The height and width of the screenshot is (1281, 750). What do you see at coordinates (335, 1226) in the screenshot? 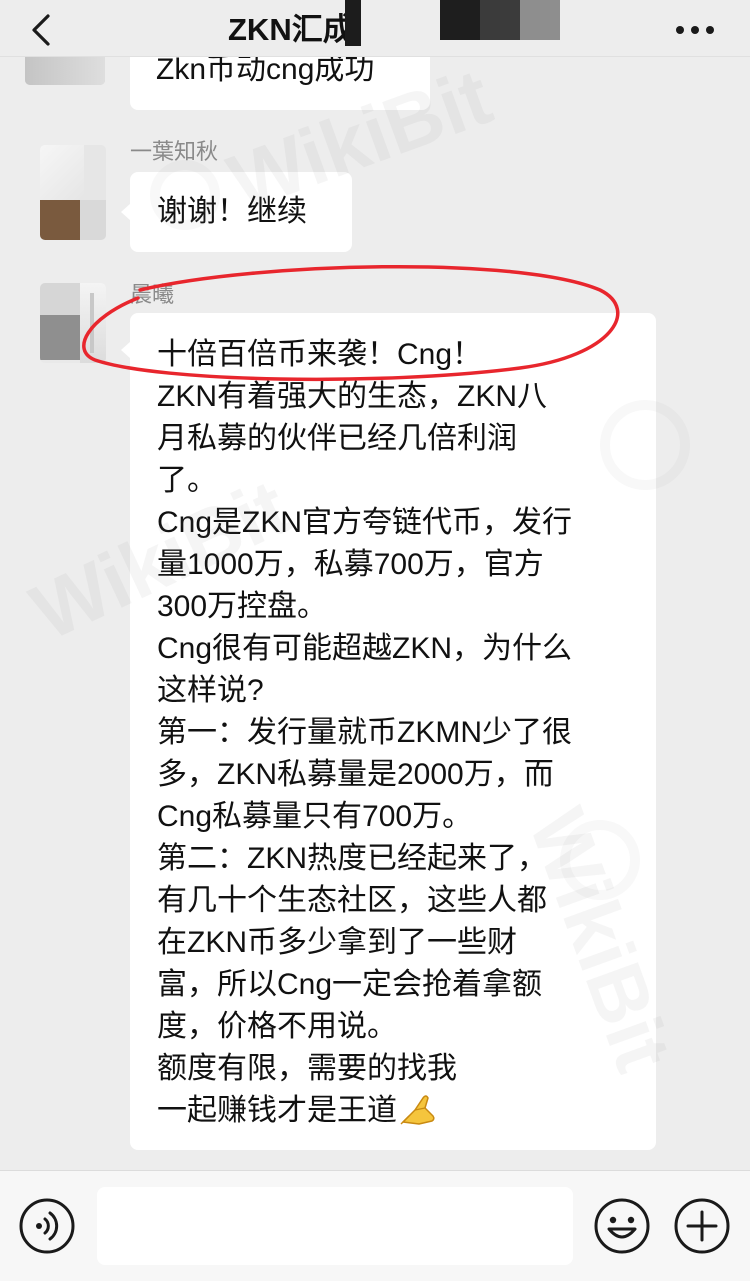
I see `message-input` at bounding box center [335, 1226].